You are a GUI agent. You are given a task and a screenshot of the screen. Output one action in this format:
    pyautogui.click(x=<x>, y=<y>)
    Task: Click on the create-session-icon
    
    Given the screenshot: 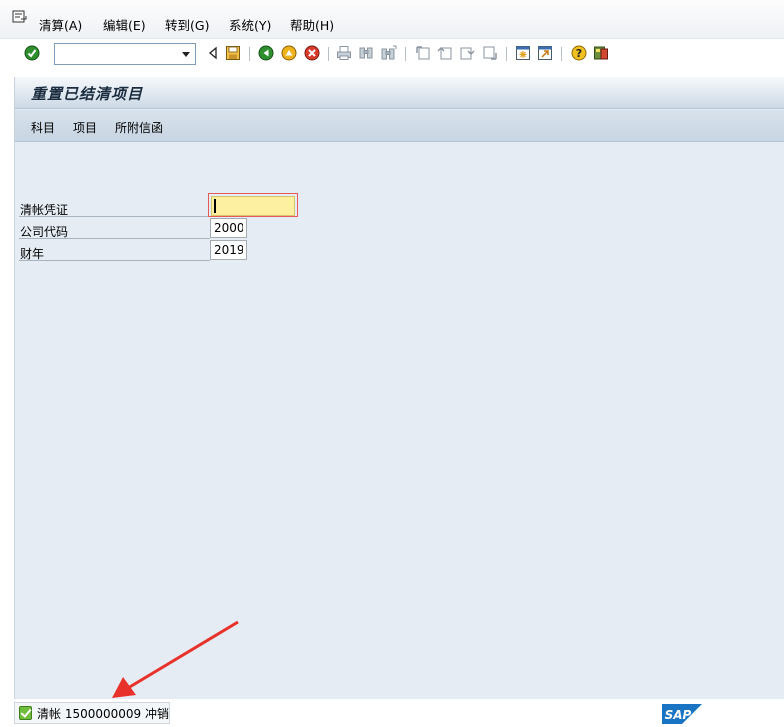 What is the action you would take?
    pyautogui.click(x=523, y=53)
    